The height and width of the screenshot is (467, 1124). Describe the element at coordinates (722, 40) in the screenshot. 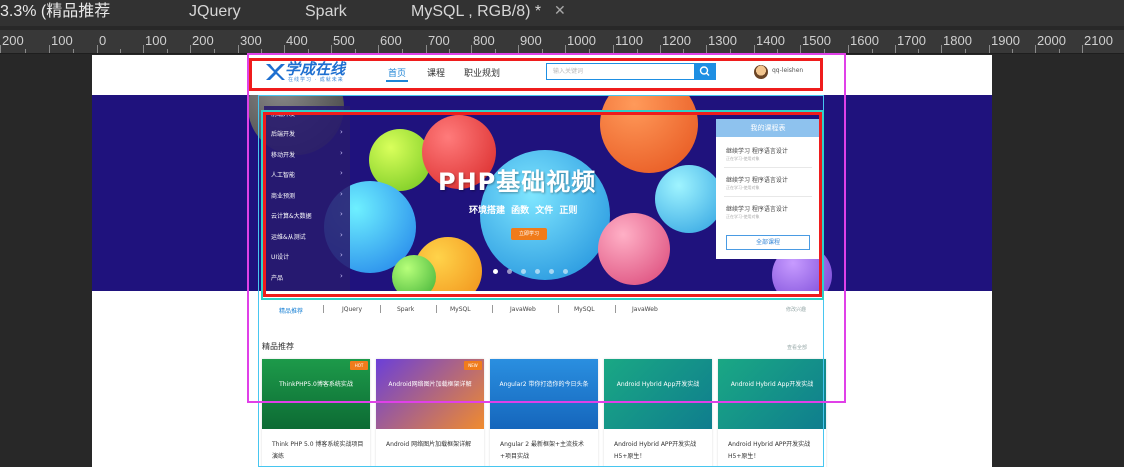

I see `ruler-label: 1300` at that location.